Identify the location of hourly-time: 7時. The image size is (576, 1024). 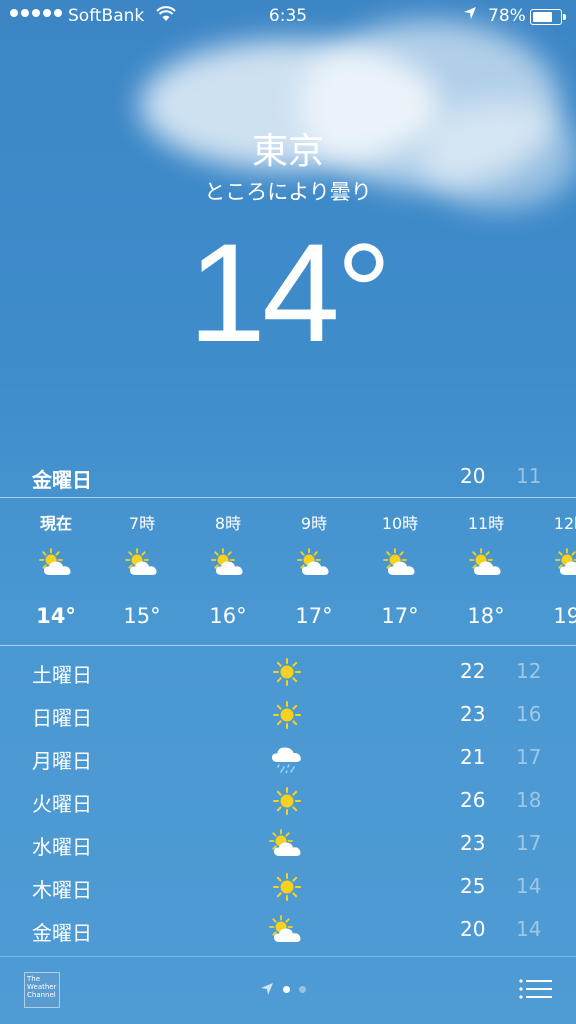
(142, 523).